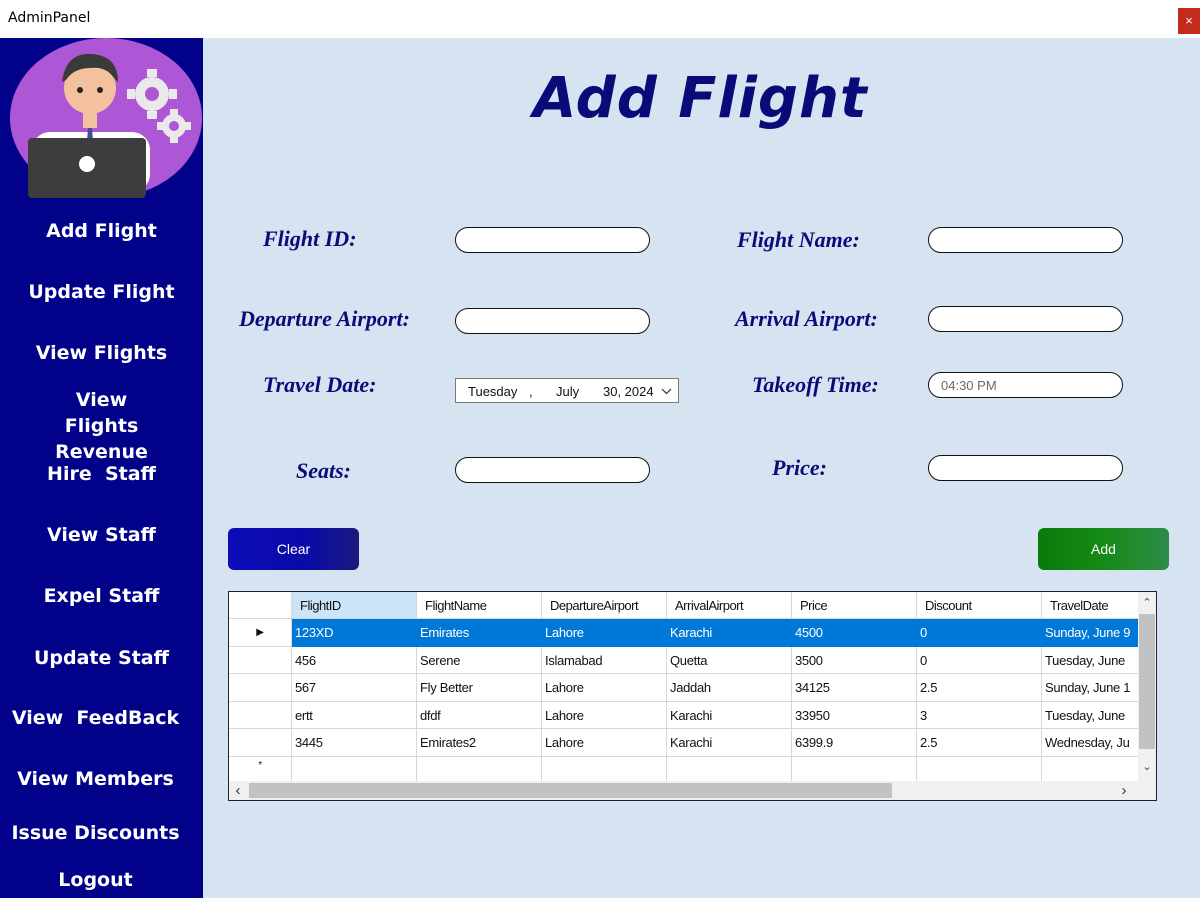 This screenshot has width=1200, height=898. Describe the element at coordinates (604, 605) in the screenshot. I see `column-header: DepartureAirport` at that location.